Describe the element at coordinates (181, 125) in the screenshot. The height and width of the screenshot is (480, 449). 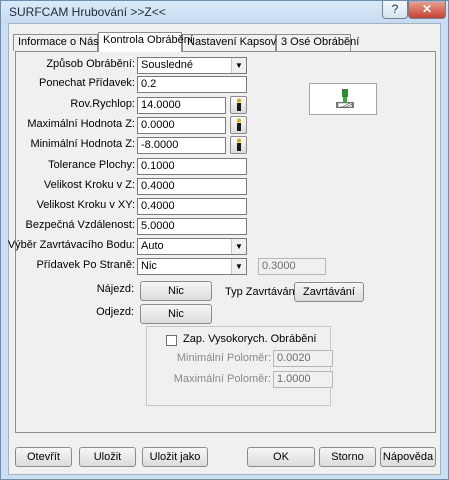
I see `maxz-input: 0.0000` at that location.